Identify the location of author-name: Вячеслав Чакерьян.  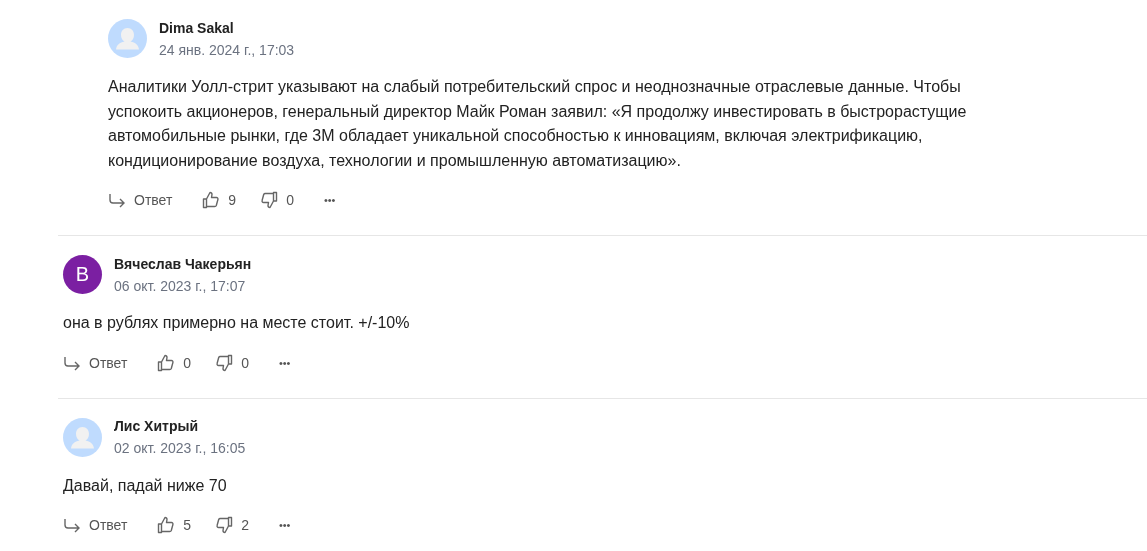
(183, 263).